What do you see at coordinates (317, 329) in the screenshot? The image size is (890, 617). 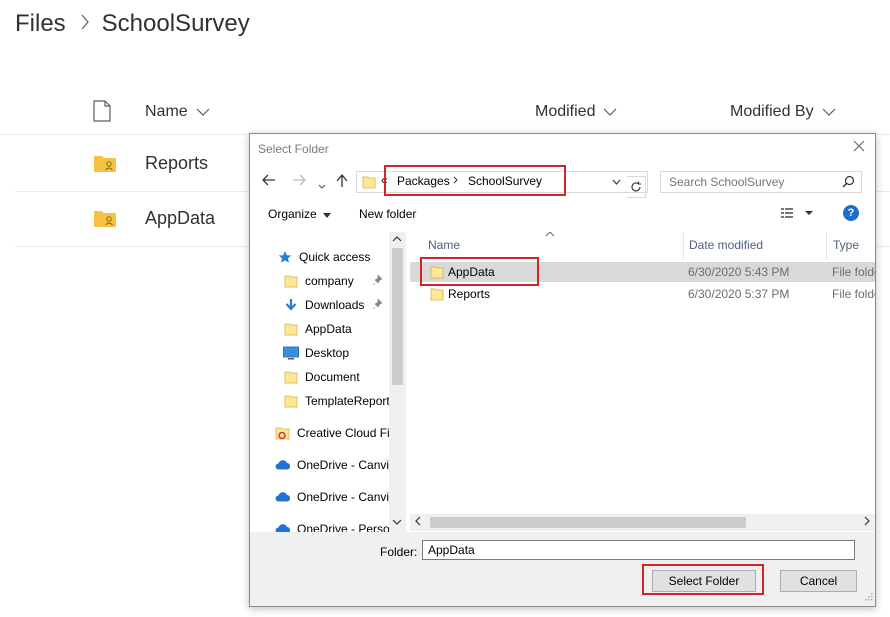 I see `nav-item-appdata: AppData` at bounding box center [317, 329].